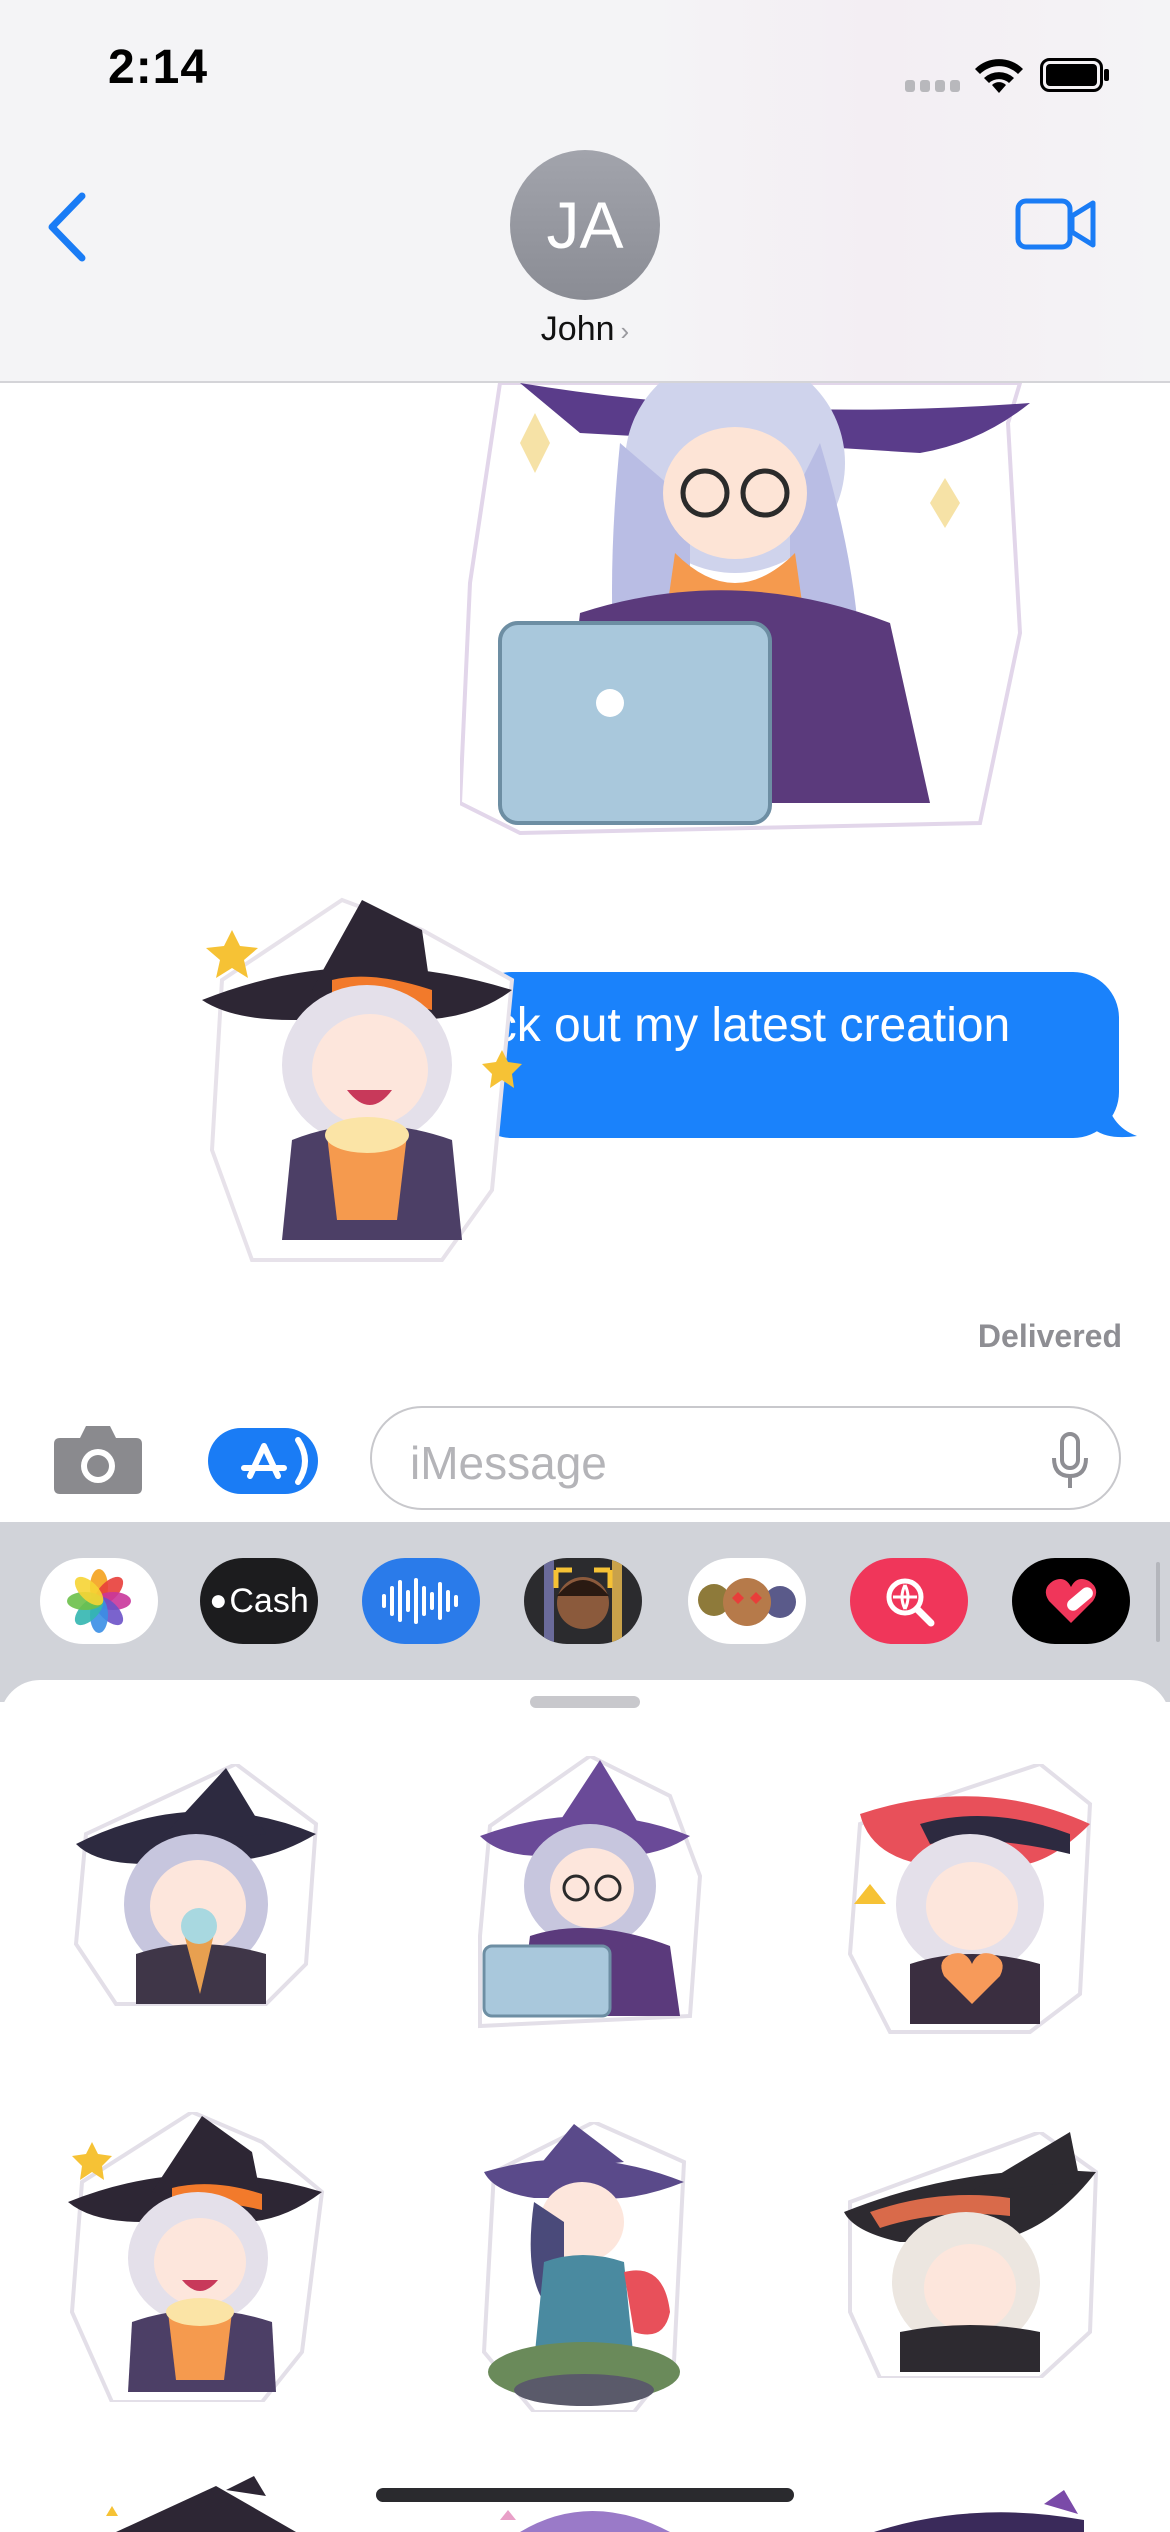 The height and width of the screenshot is (2532, 1170). What do you see at coordinates (1074, 75) in the screenshot?
I see `battery-icon` at bounding box center [1074, 75].